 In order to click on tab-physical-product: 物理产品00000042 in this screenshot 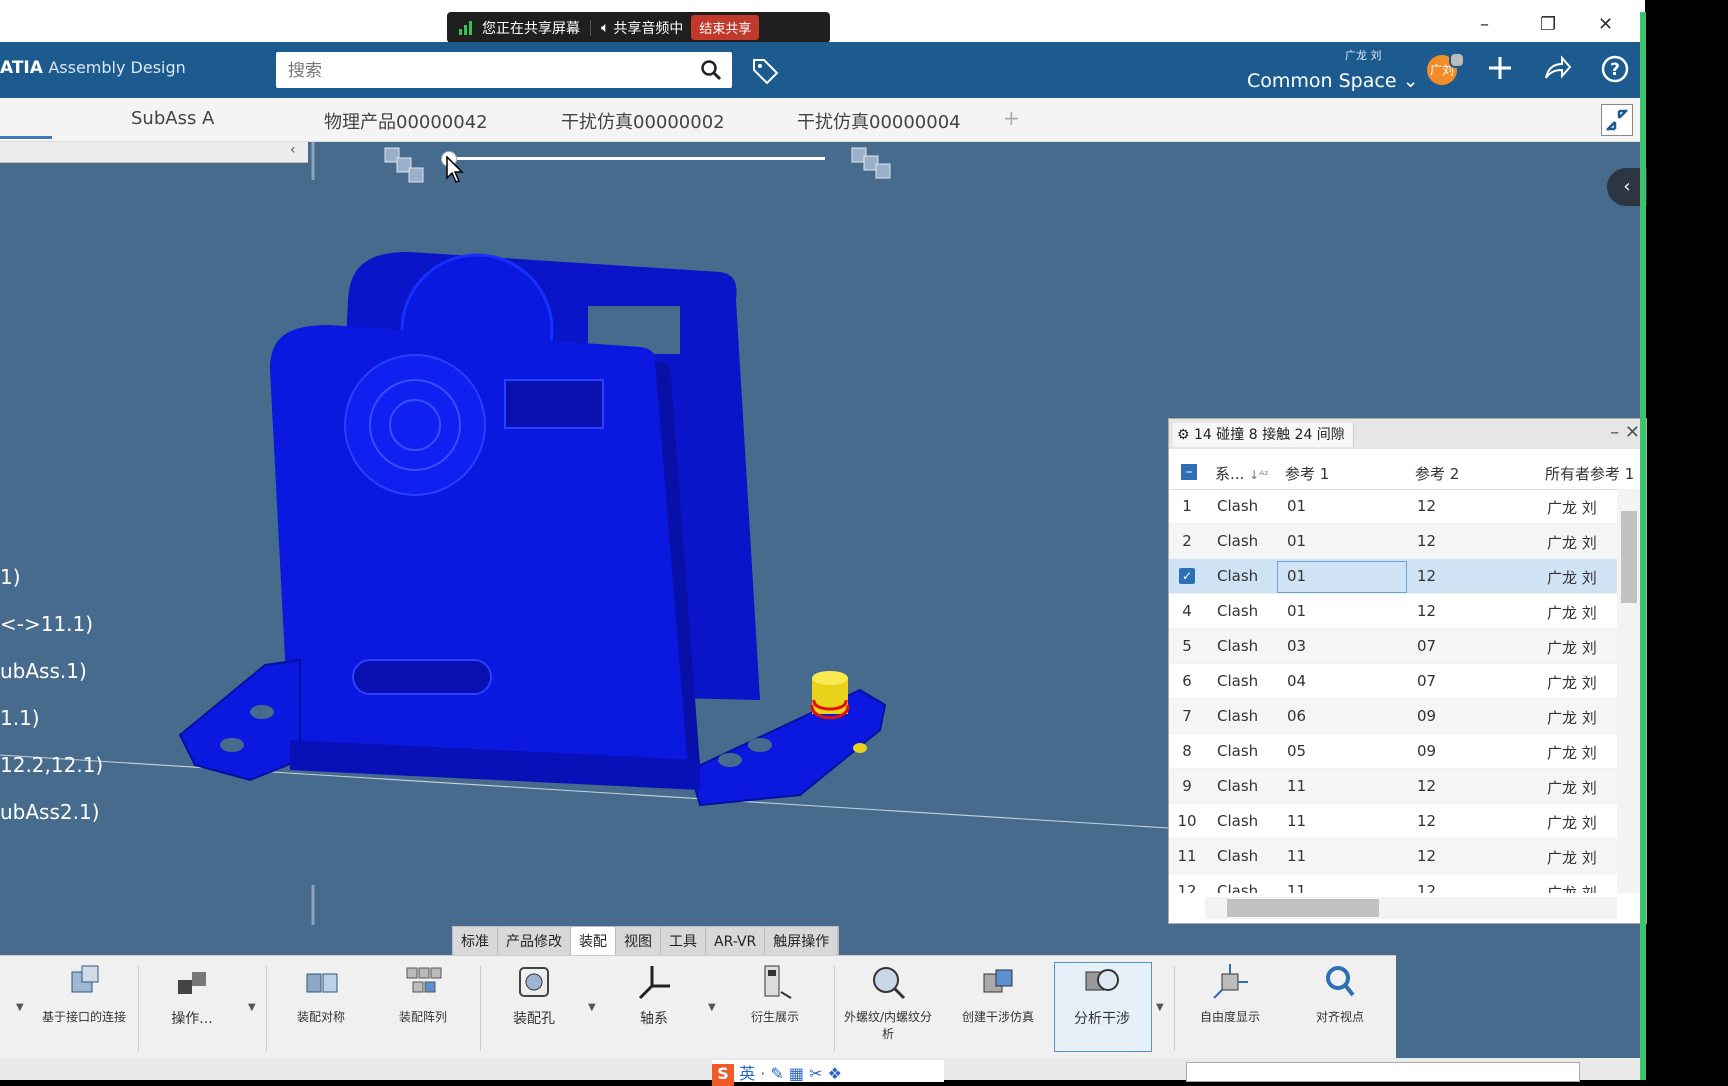, I will do `click(406, 121)`.